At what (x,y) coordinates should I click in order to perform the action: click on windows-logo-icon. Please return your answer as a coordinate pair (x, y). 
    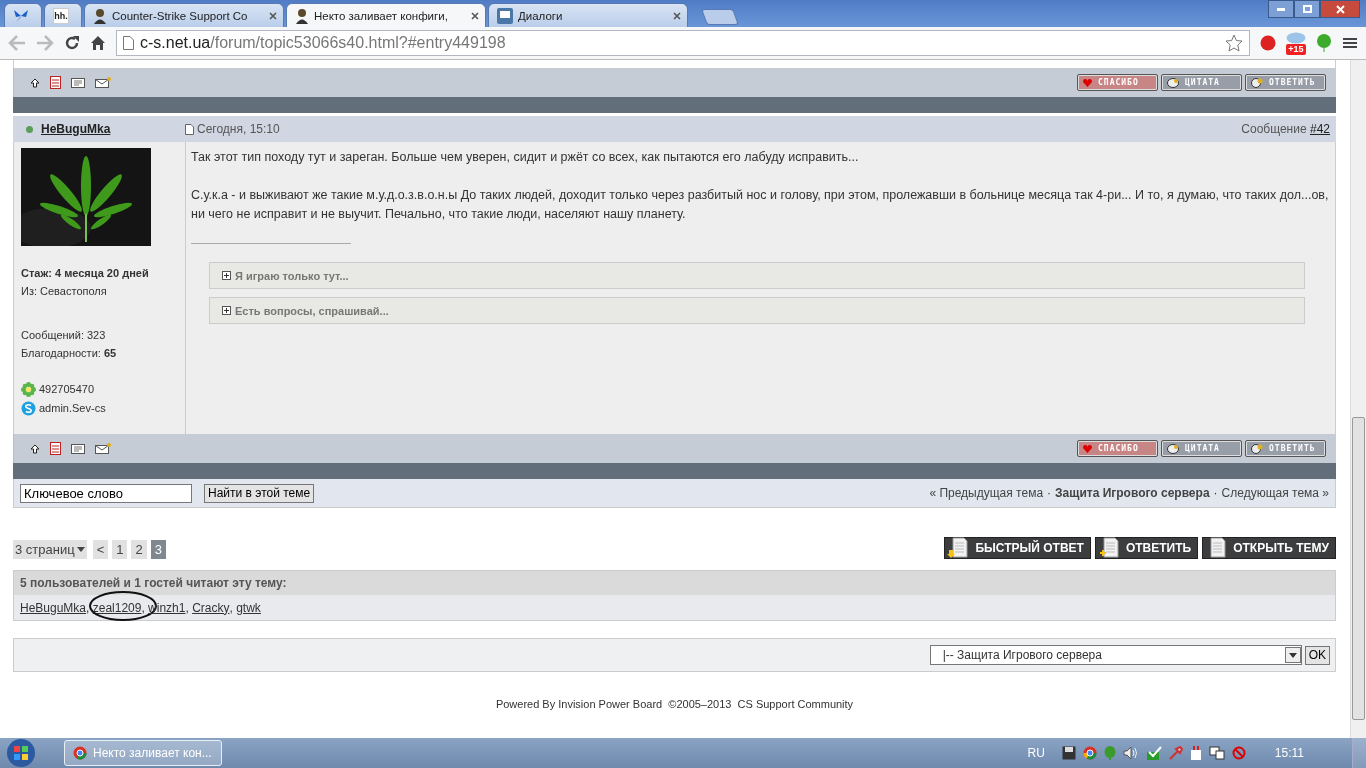
    Looking at the image, I should click on (21, 753).